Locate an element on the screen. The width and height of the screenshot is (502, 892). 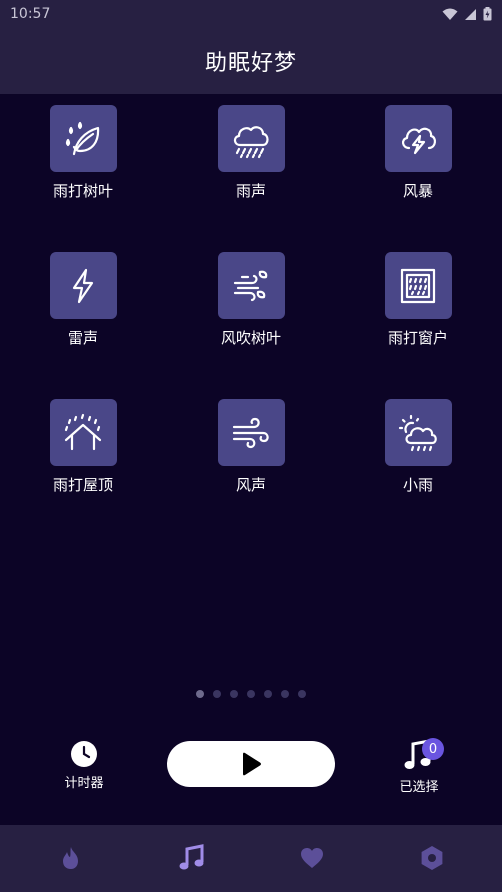
playback-controls: 计时器 0 已选择 is located at coordinates (251, 768).